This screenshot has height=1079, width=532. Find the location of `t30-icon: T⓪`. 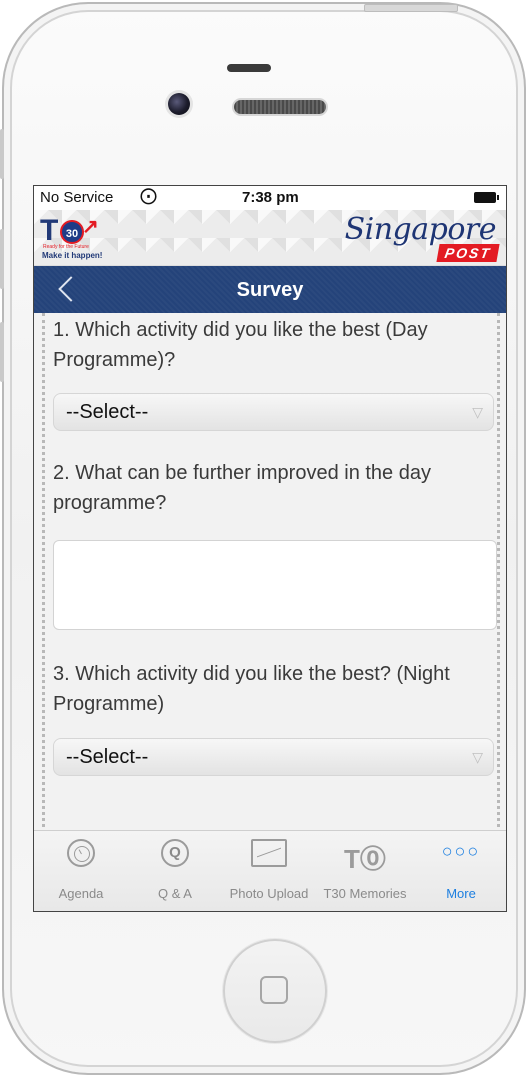

t30-icon: T⓪ is located at coordinates (365, 859).